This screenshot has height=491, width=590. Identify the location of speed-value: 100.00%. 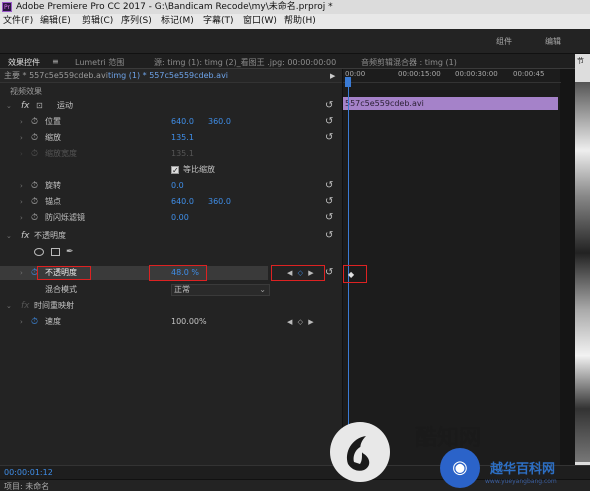
(189, 322).